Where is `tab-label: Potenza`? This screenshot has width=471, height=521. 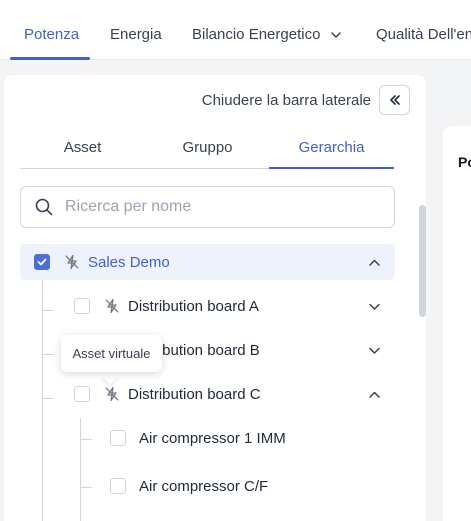 tab-label: Potenza is located at coordinates (52, 34).